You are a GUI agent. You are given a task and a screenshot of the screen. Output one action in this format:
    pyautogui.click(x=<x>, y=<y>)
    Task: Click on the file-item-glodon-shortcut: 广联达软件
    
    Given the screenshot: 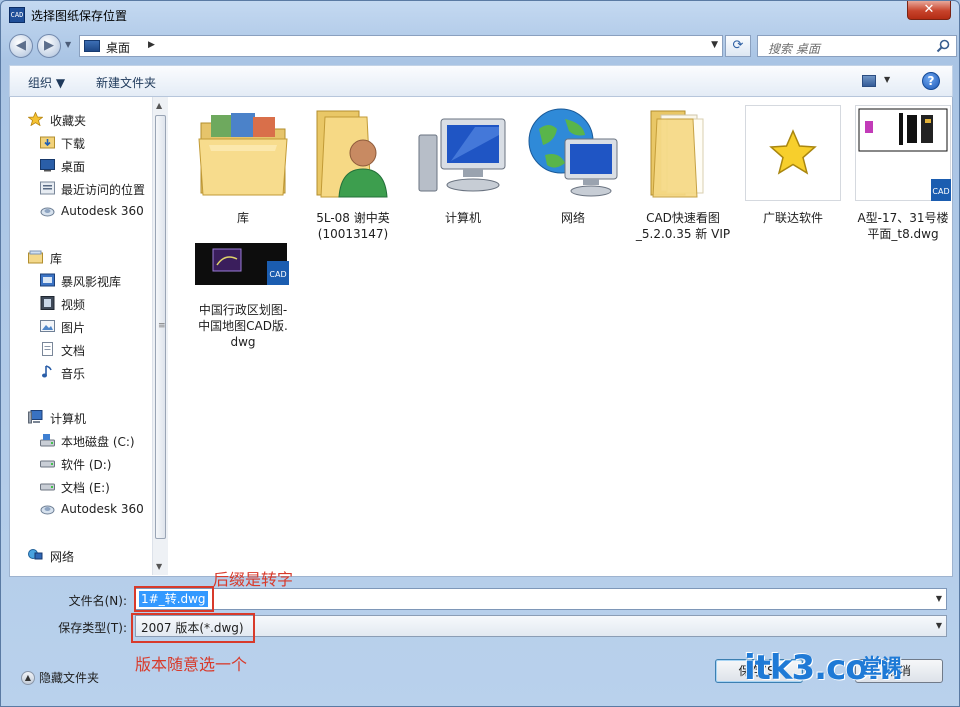 What is the action you would take?
    pyautogui.click(x=793, y=165)
    